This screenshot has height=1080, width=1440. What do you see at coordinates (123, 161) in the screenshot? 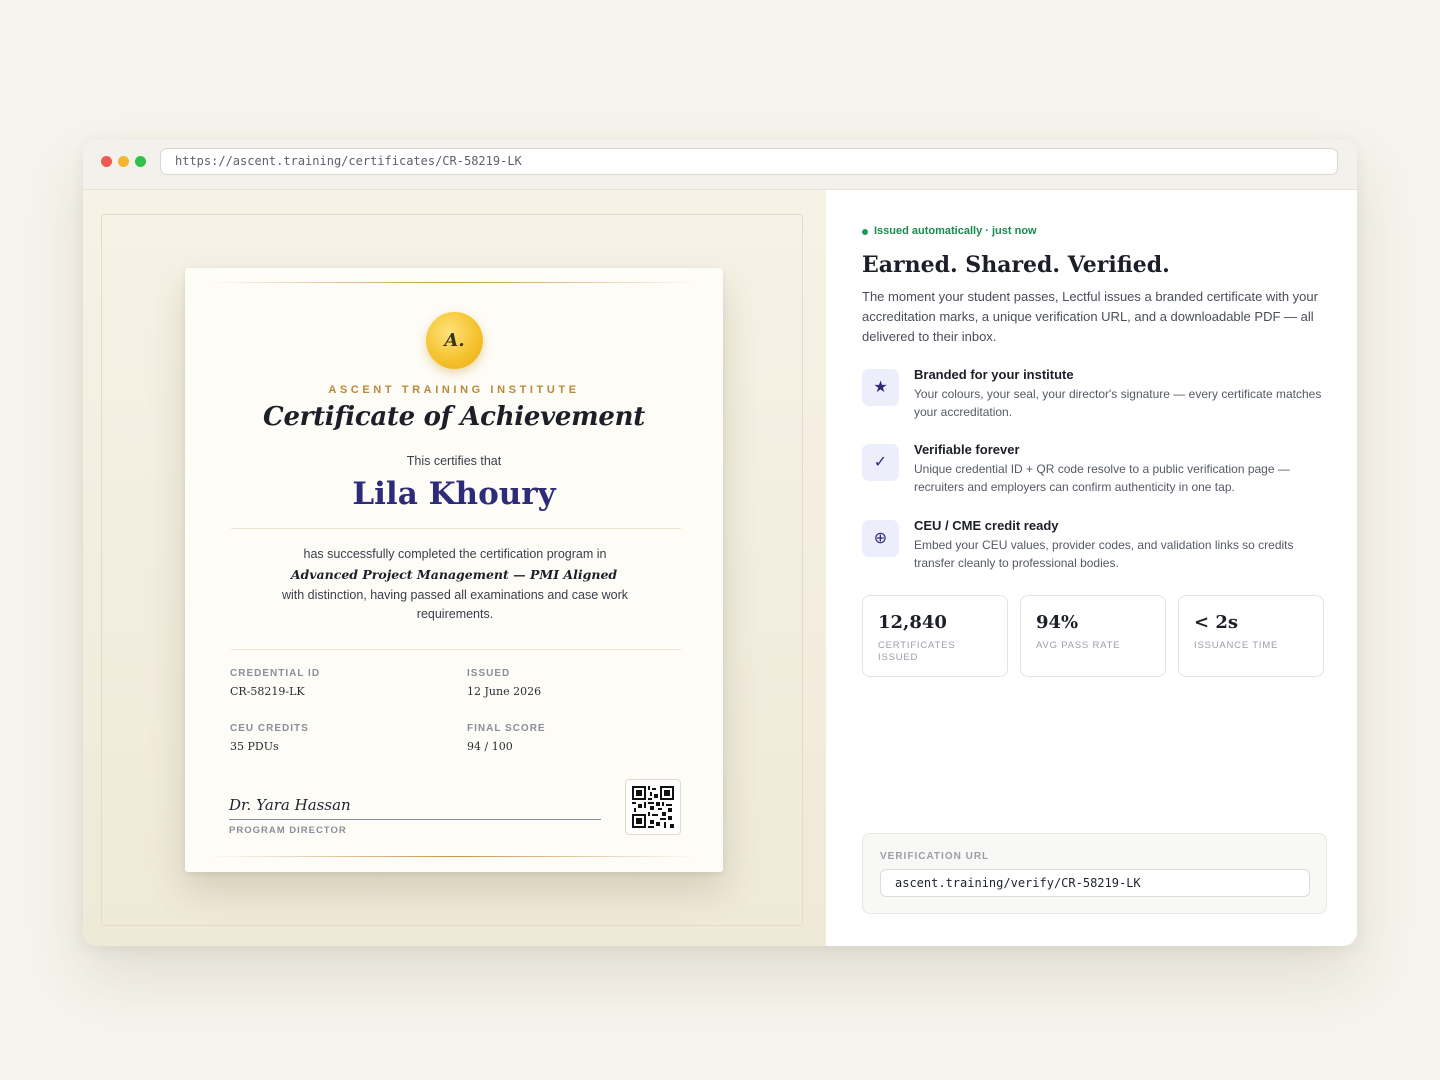
I see `minimize-window-button` at bounding box center [123, 161].